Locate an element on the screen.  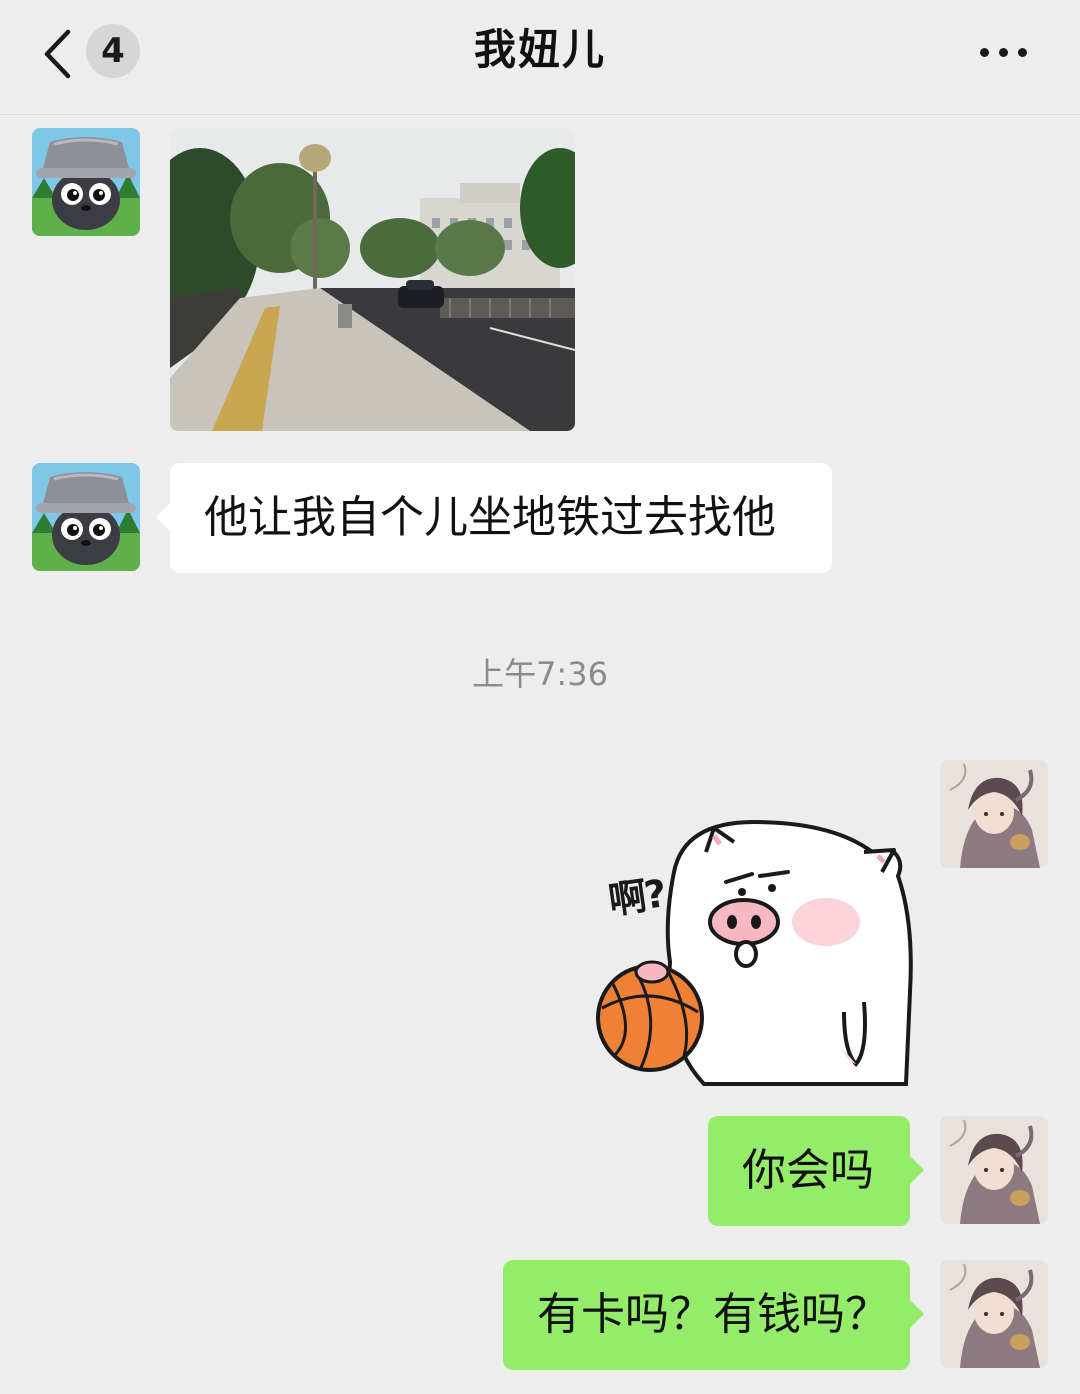
pig-basketball-sticker is located at coordinates (754, 949).